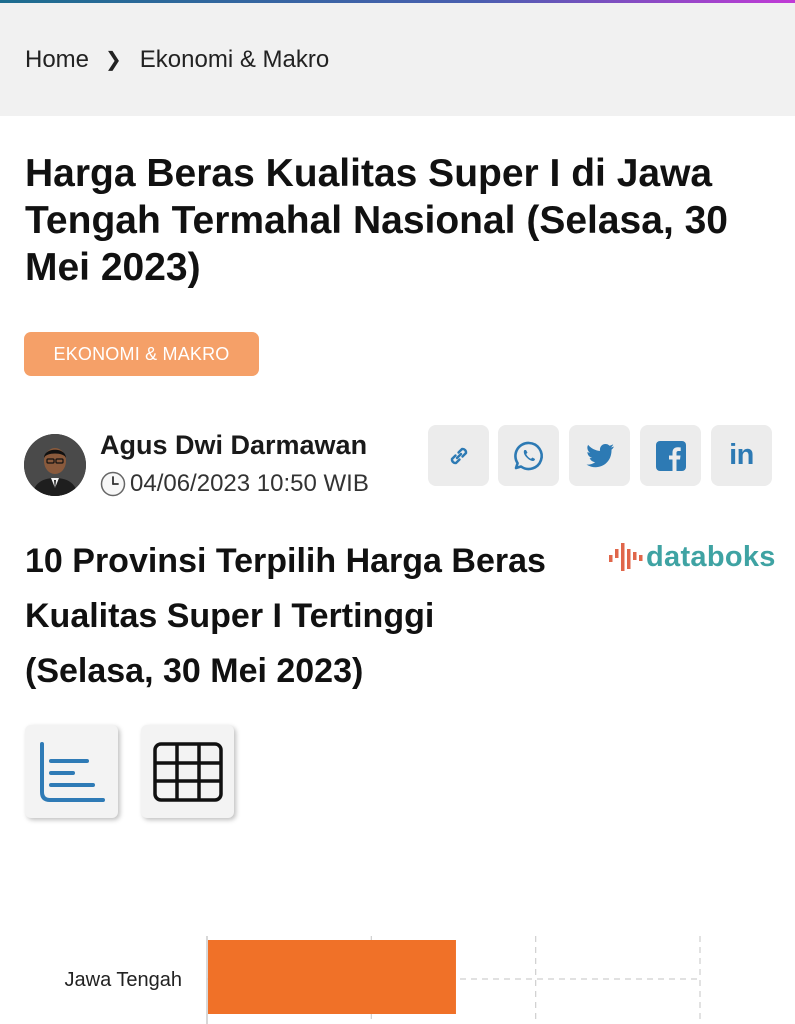 This screenshot has width=795, height=1024. What do you see at coordinates (626, 557) in the screenshot?
I see `databoks-logo-icon` at bounding box center [626, 557].